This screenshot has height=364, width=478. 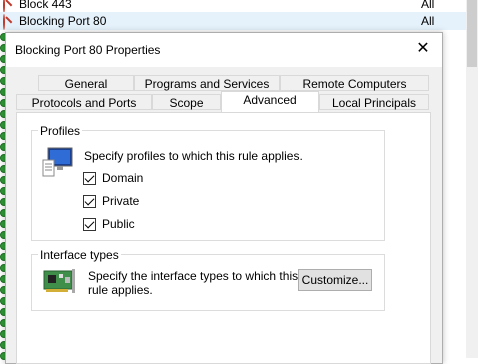 I want to click on domain-checkbox-label: Domain, so click(x=123, y=178).